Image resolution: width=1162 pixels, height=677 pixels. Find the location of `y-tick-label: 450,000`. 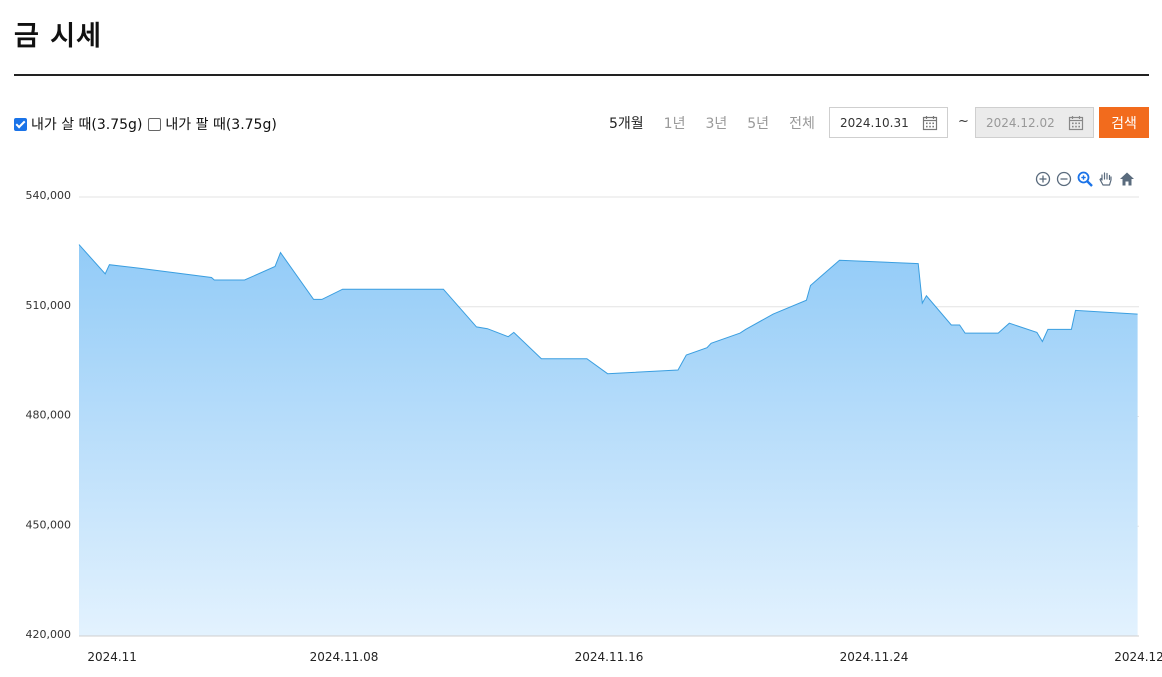

y-tick-label: 450,000 is located at coordinates (49, 524).